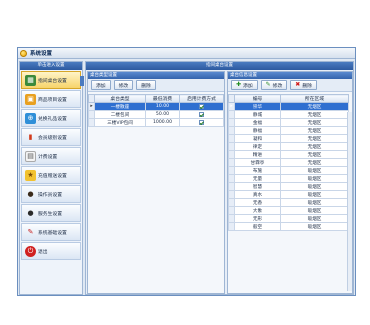 This screenshot has height=325, width=370. What do you see at coordinates (120, 122) in the screenshot?
I see `table-type-cell: 三楼VIP包间` at bounding box center [120, 122].